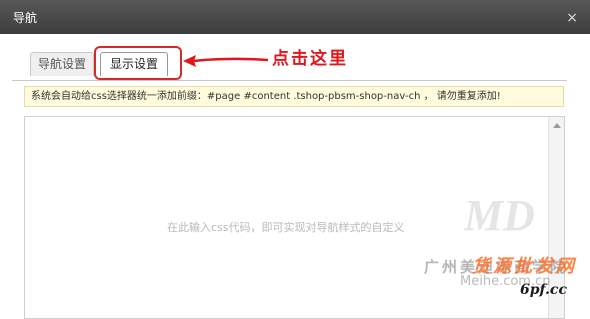 This screenshot has height=319, width=590. I want to click on dialog-title: 导航, so click(25, 18).